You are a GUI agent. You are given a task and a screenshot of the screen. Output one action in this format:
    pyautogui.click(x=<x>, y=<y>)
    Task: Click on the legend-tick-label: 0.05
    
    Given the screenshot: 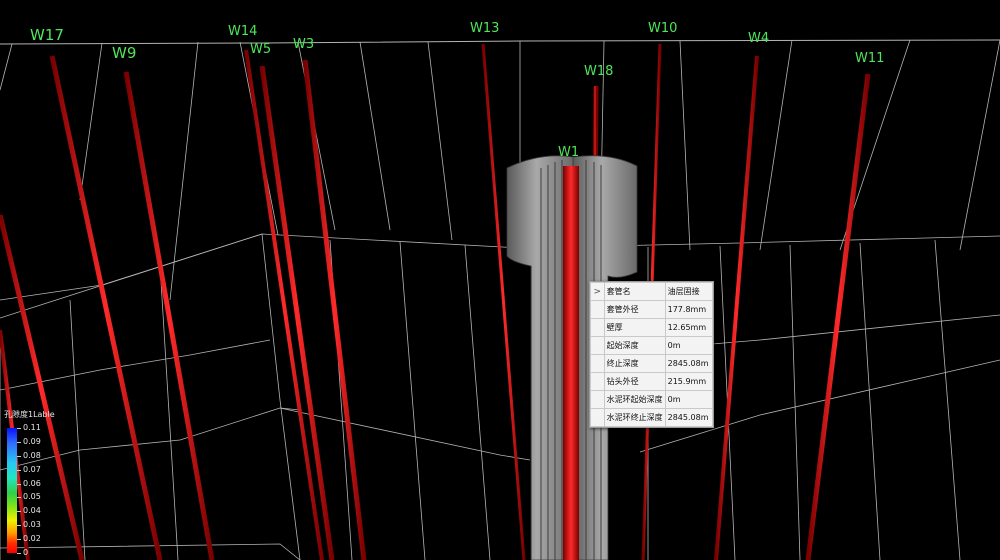 What is the action you would take?
    pyautogui.click(x=32, y=497)
    